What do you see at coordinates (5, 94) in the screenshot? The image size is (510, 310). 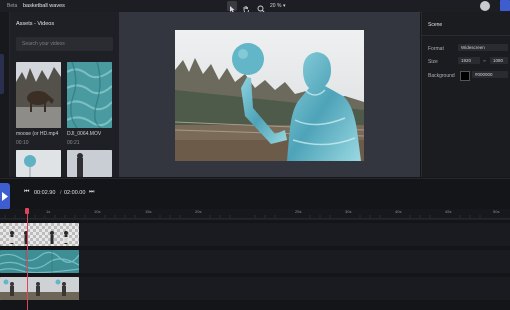 I see `left-rail` at bounding box center [5, 94].